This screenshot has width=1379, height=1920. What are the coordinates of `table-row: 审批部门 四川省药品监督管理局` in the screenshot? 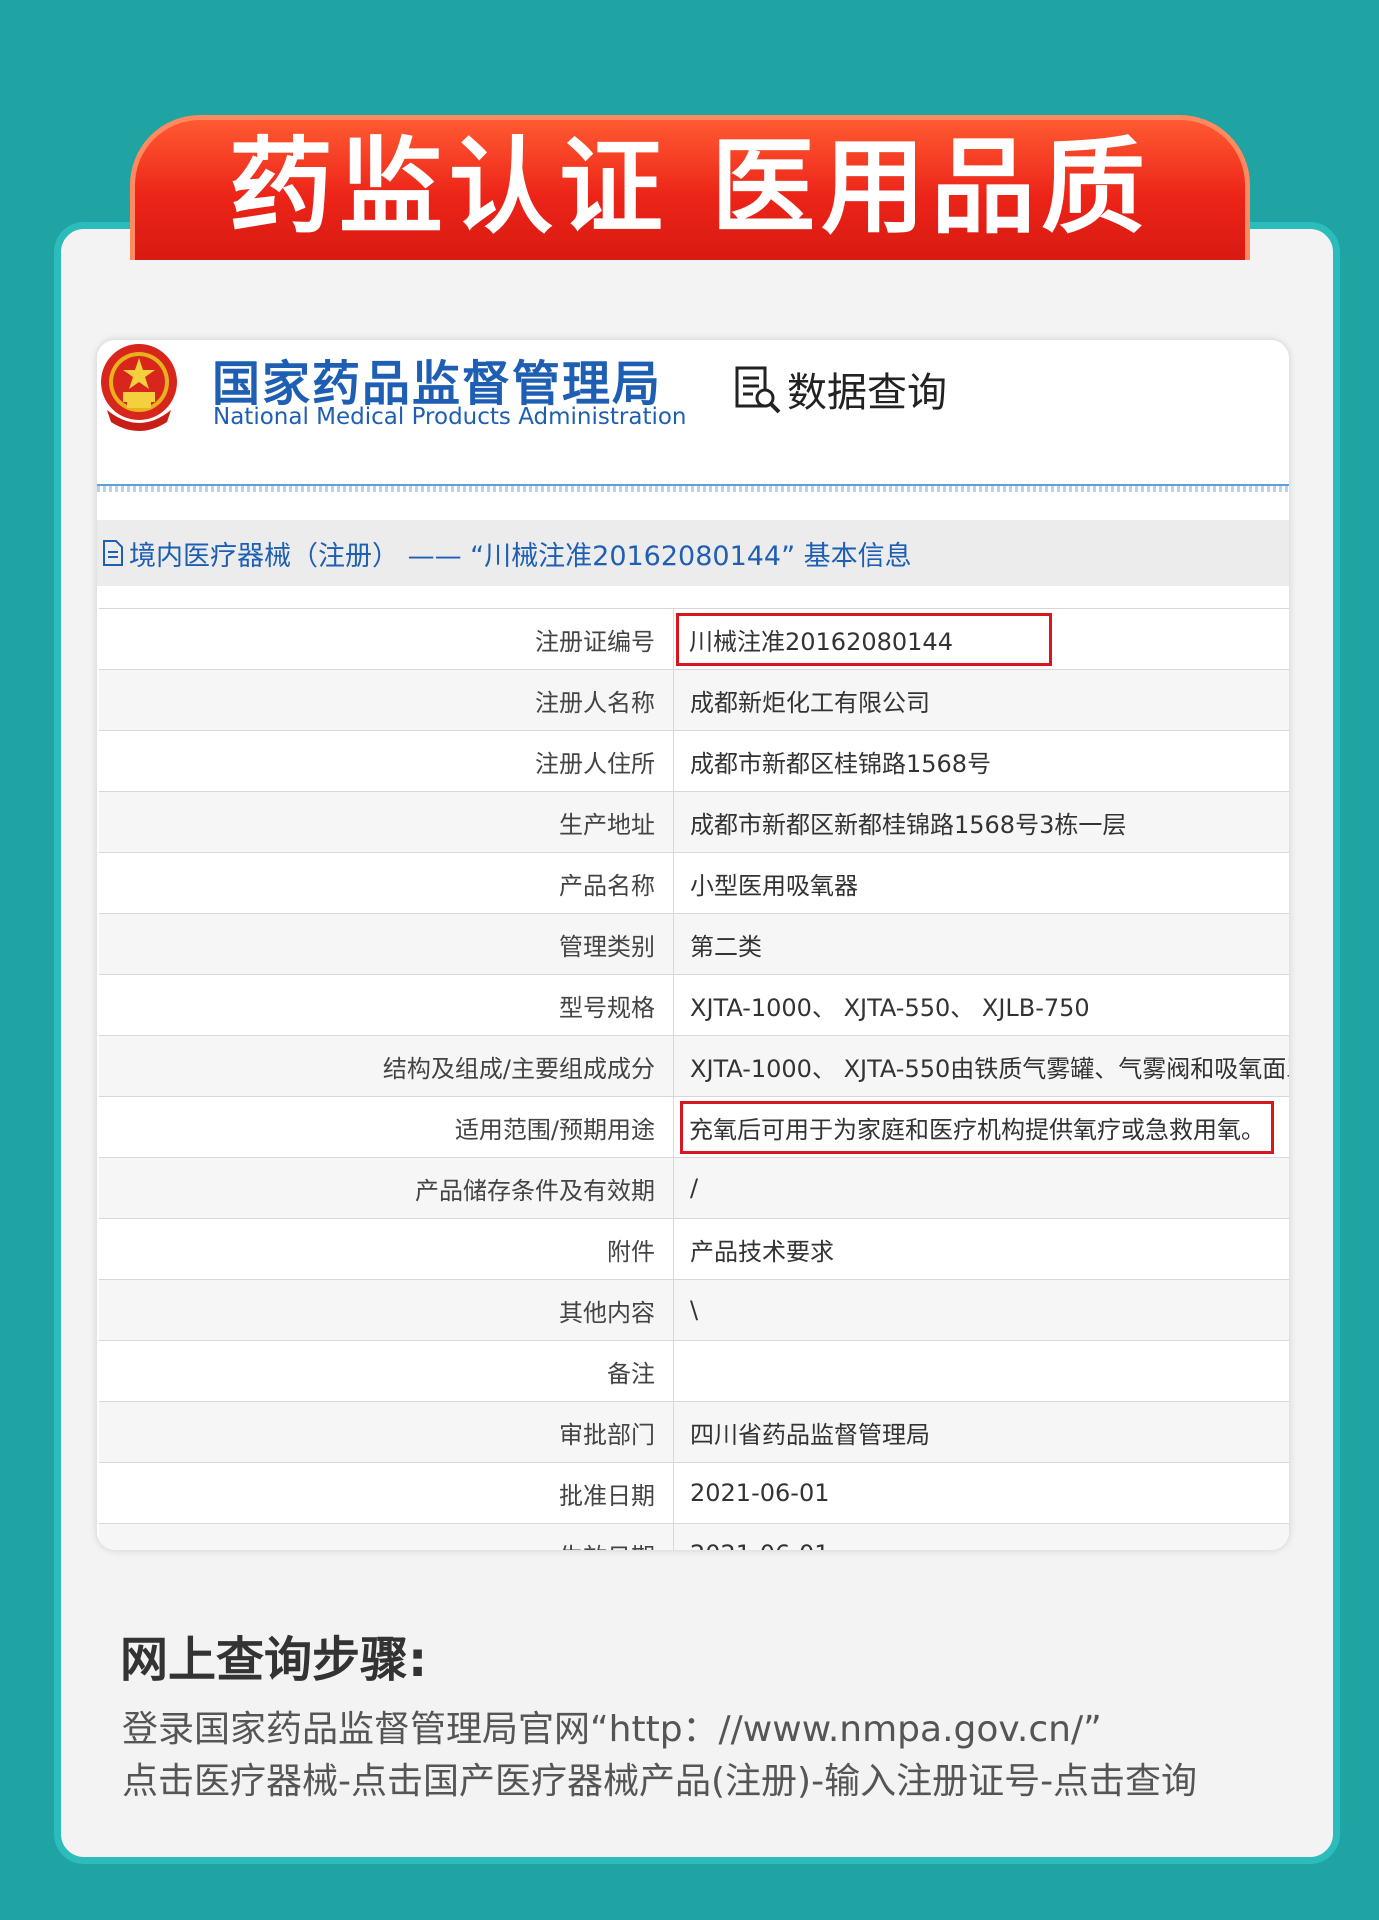 It's located at (694, 1432).